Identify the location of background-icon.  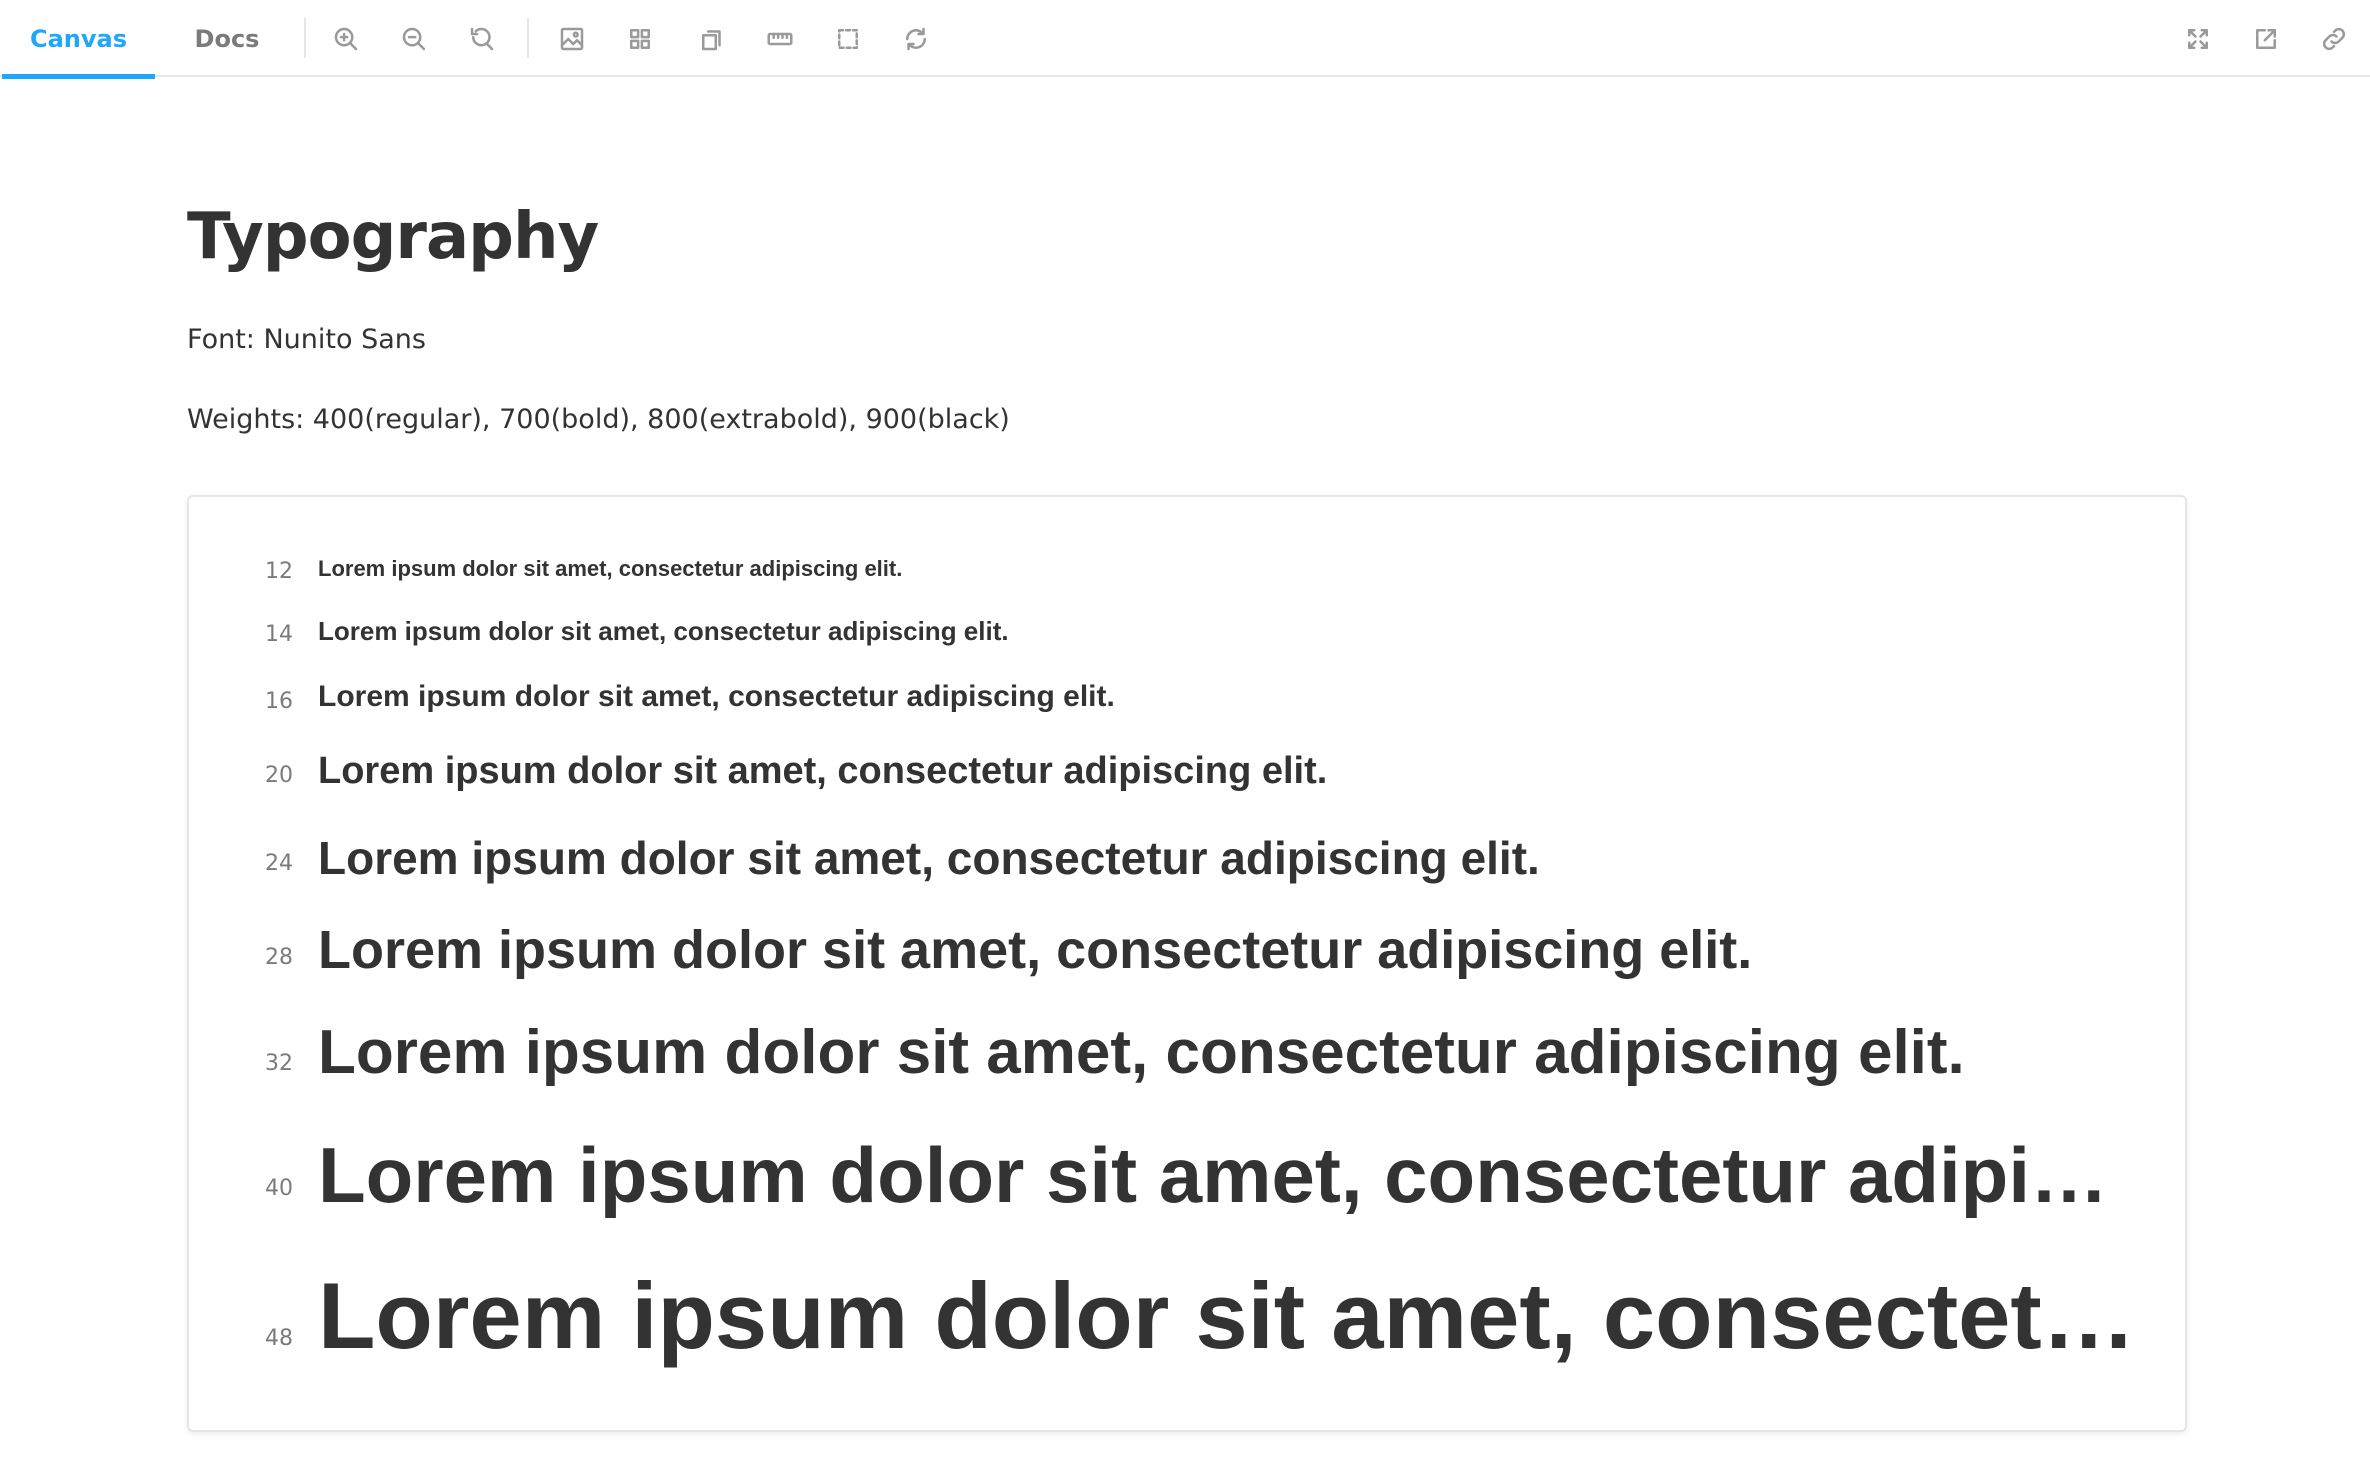
(572, 39).